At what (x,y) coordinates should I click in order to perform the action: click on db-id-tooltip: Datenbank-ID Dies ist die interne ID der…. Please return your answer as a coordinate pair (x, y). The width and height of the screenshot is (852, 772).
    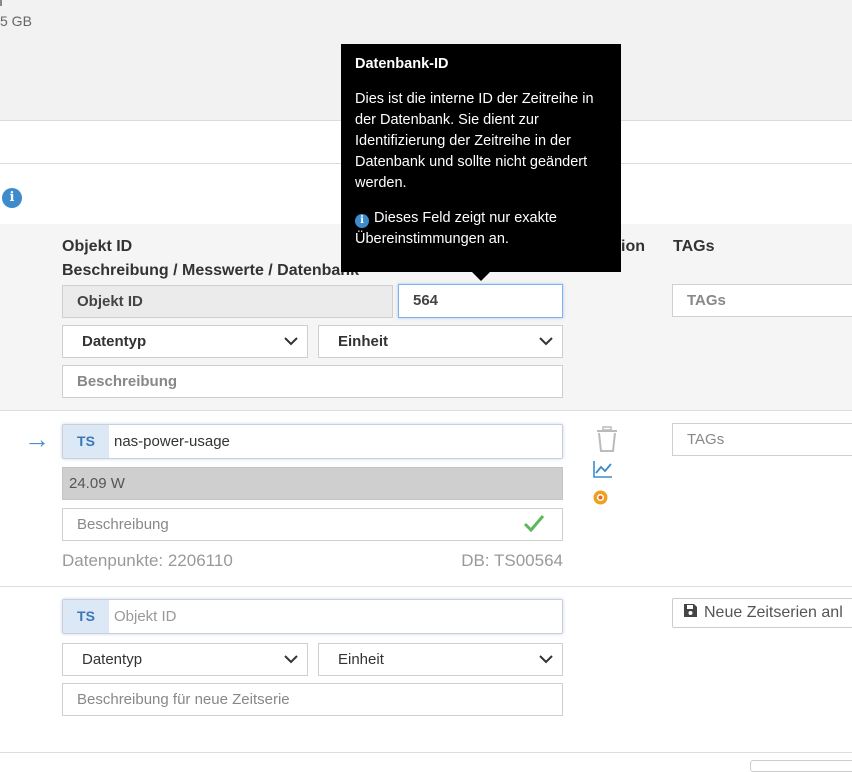
    Looking at the image, I should click on (481, 158).